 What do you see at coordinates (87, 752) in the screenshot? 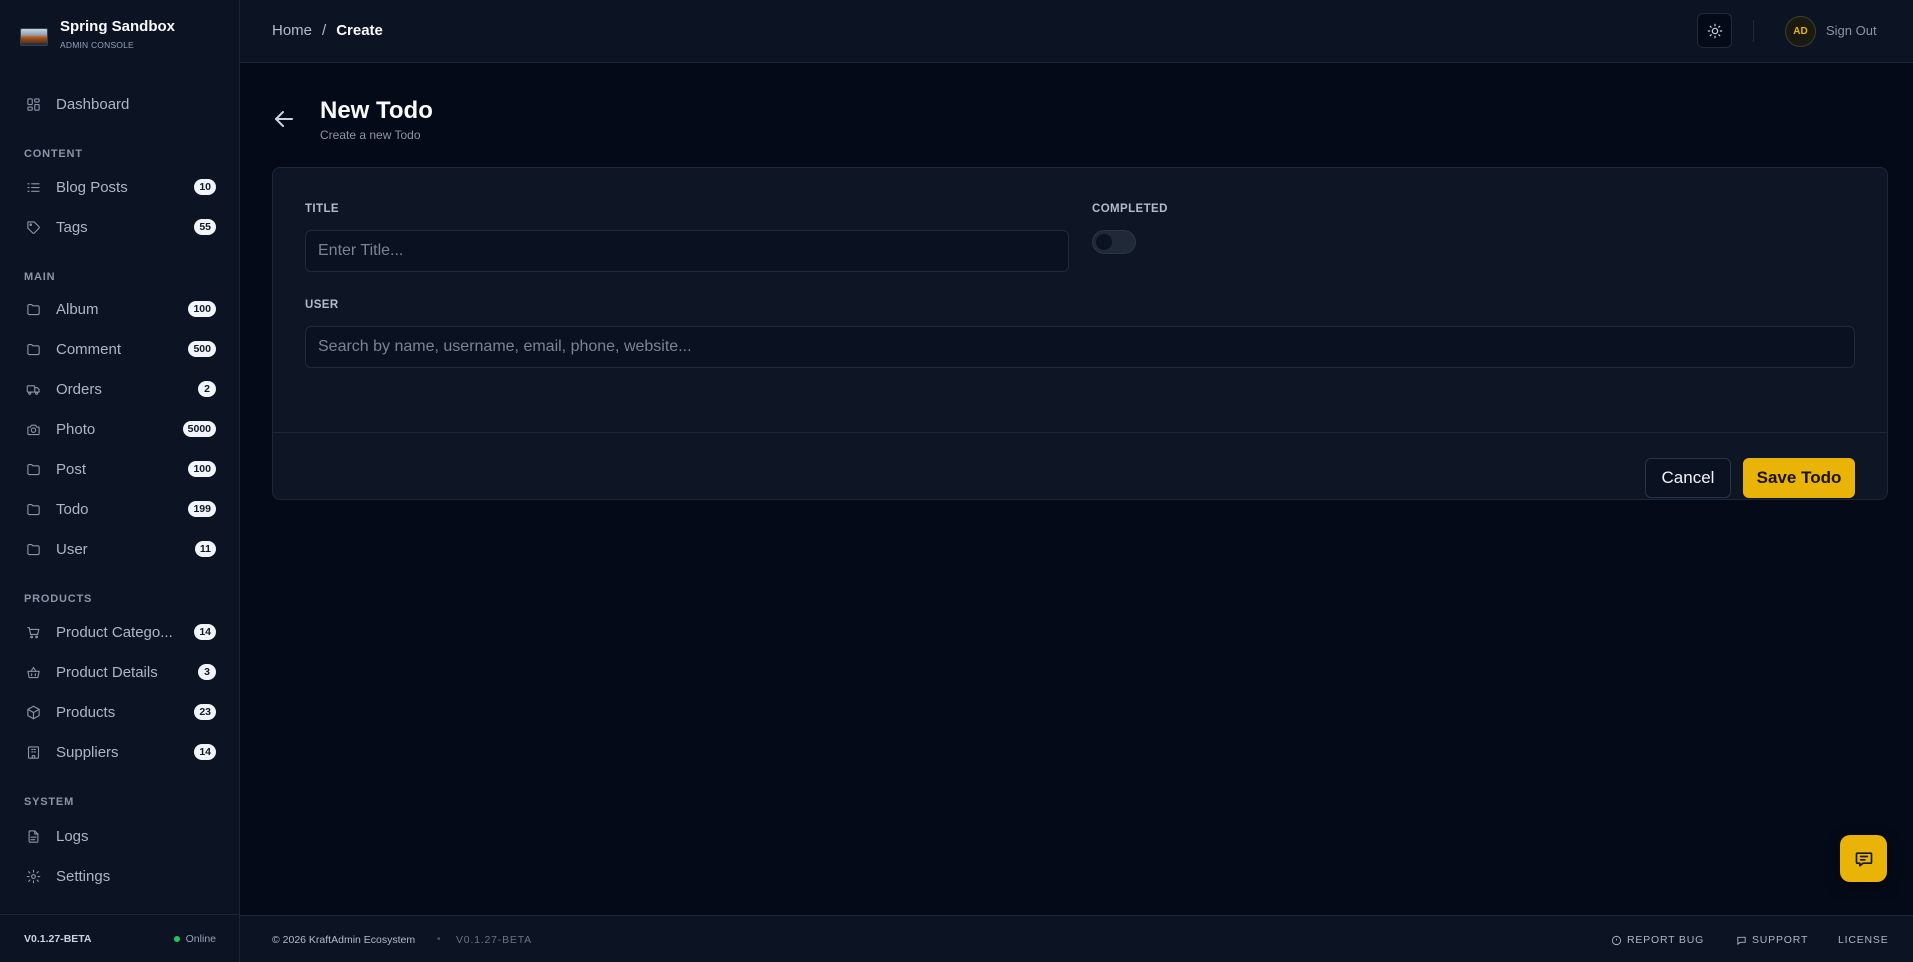
I see `sidebar-item-label: Suppliers` at bounding box center [87, 752].